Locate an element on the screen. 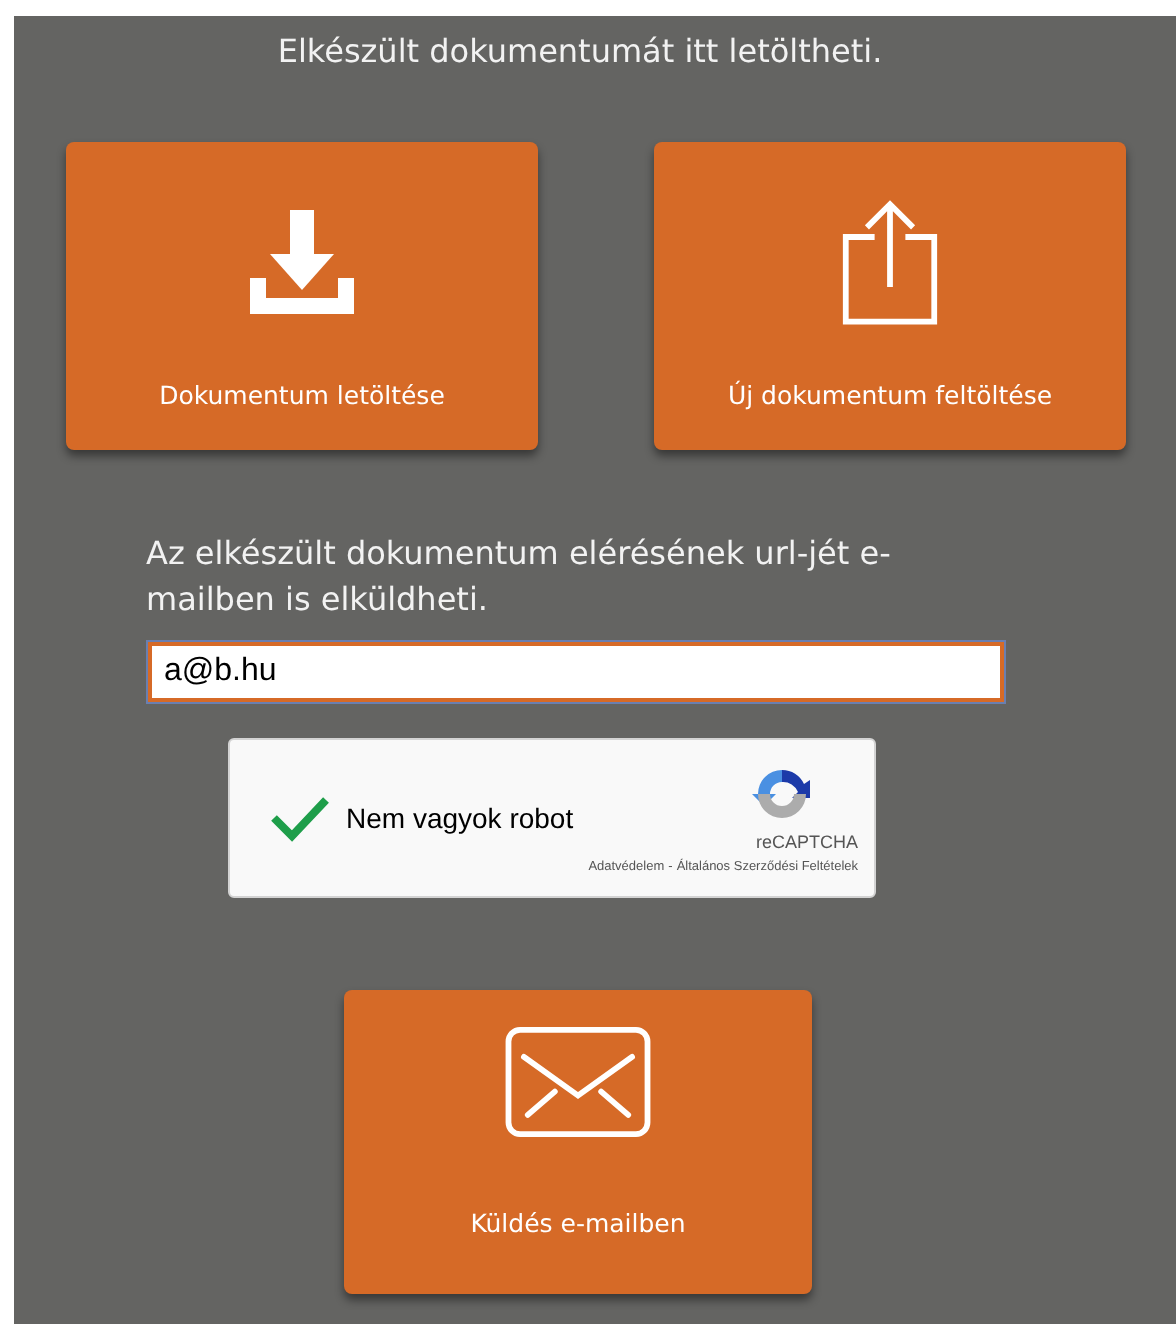 Image resolution: width=1176 pixels, height=1324 pixels. recaptcha-brand-text: reCAPTCHA is located at coordinates (806, 842).